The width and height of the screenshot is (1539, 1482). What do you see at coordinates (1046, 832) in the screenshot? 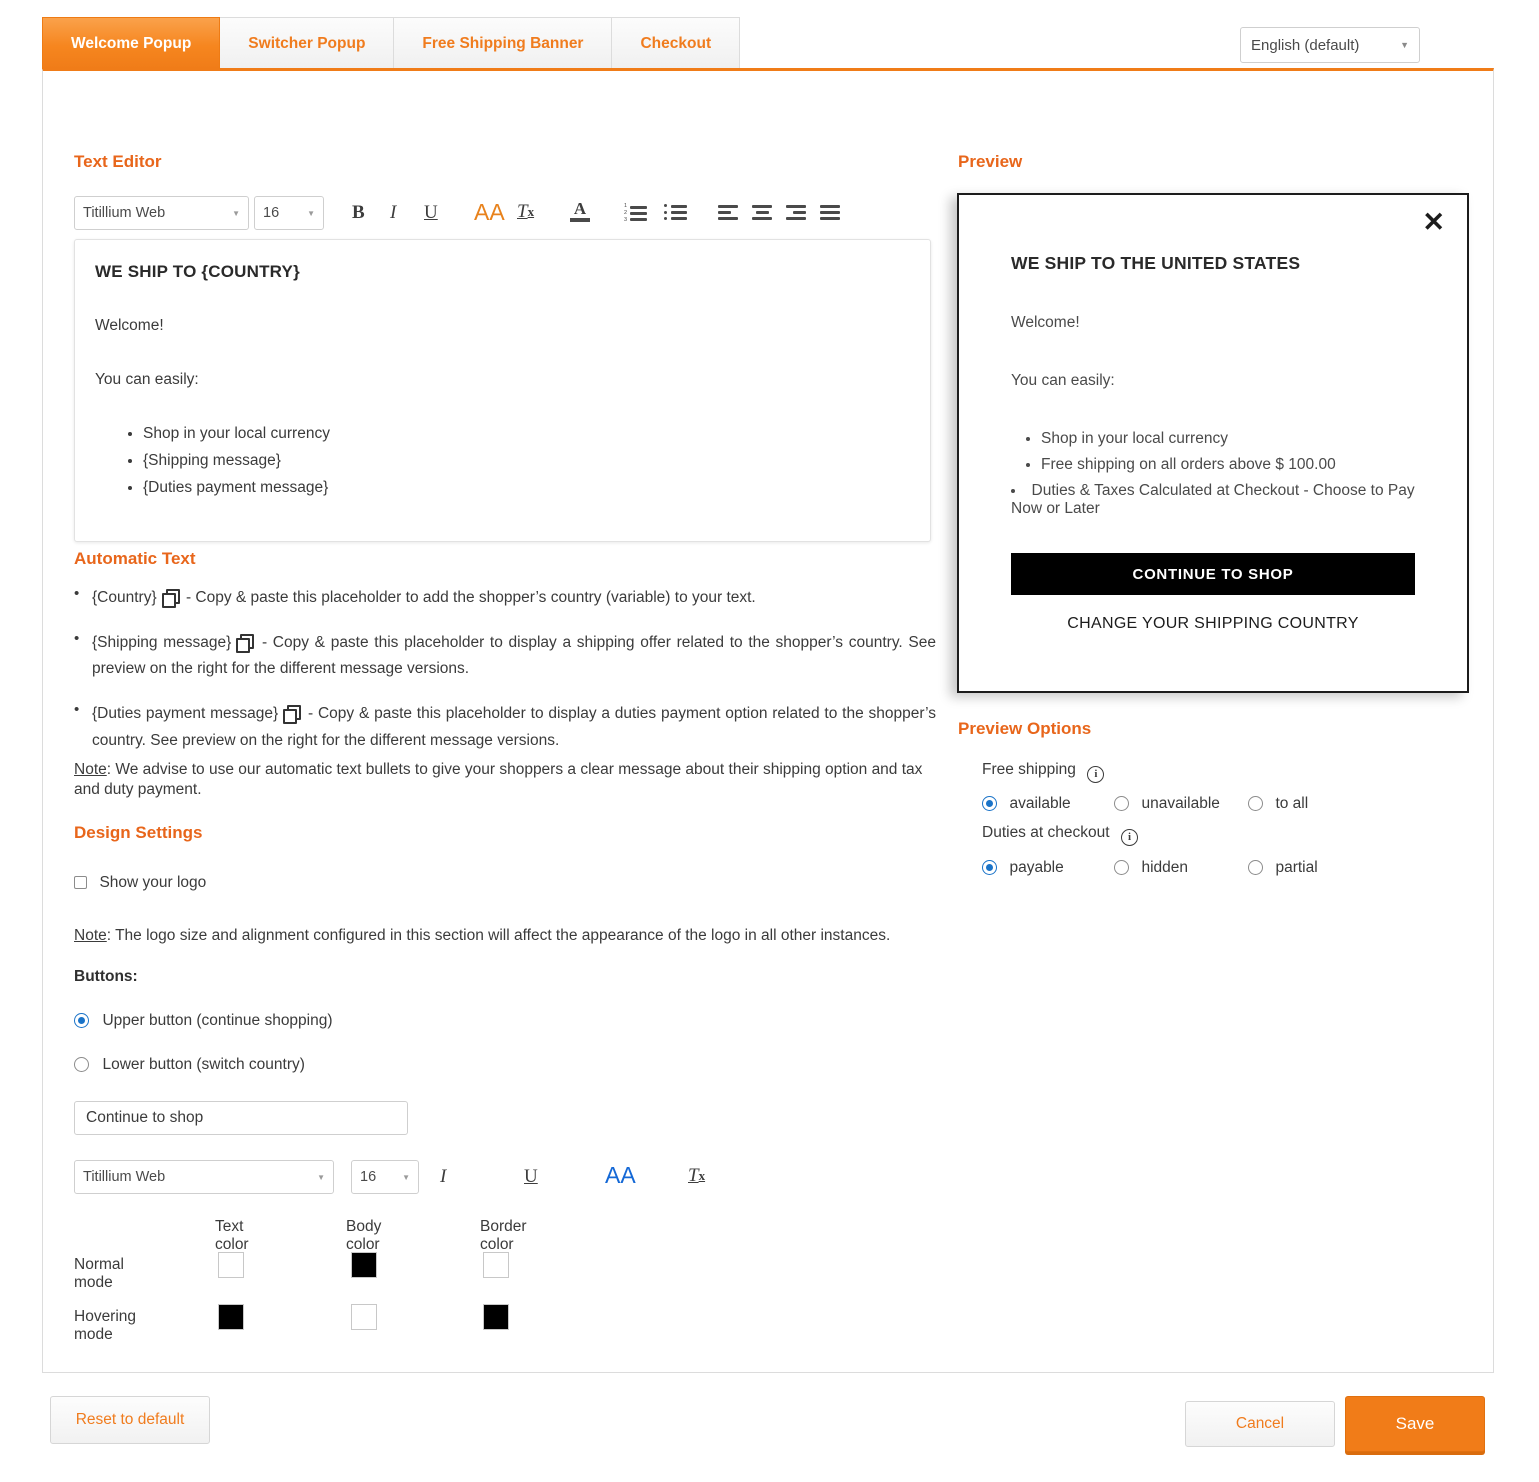
I see `duties-checkout-label: Duties at checkout` at bounding box center [1046, 832].